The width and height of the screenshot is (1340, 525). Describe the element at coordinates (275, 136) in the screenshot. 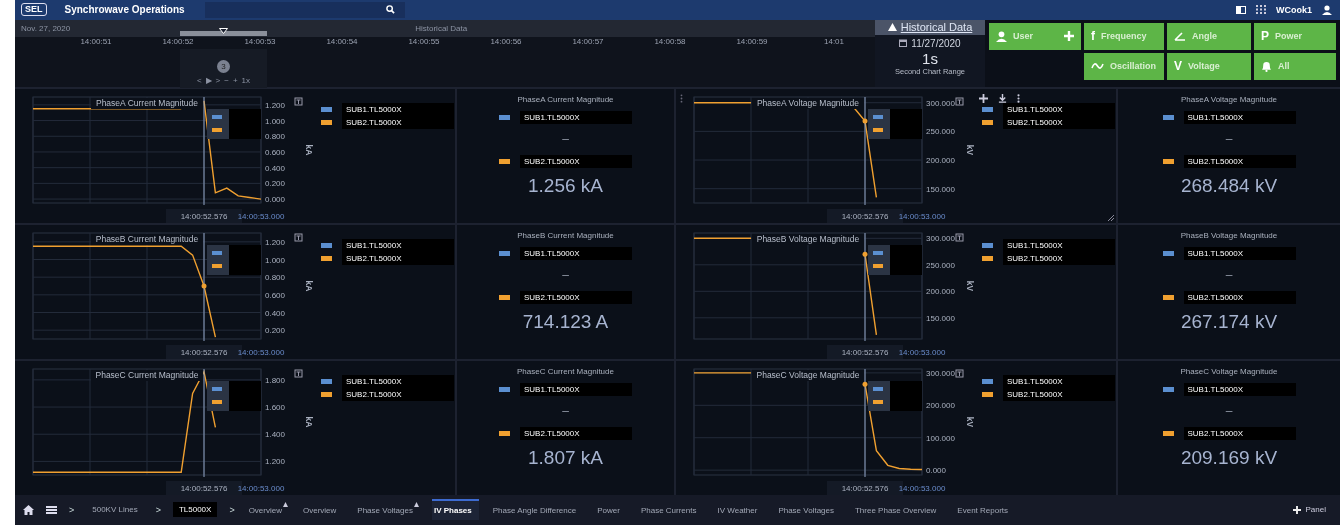

I see `y-tick-label: 0.800` at that location.